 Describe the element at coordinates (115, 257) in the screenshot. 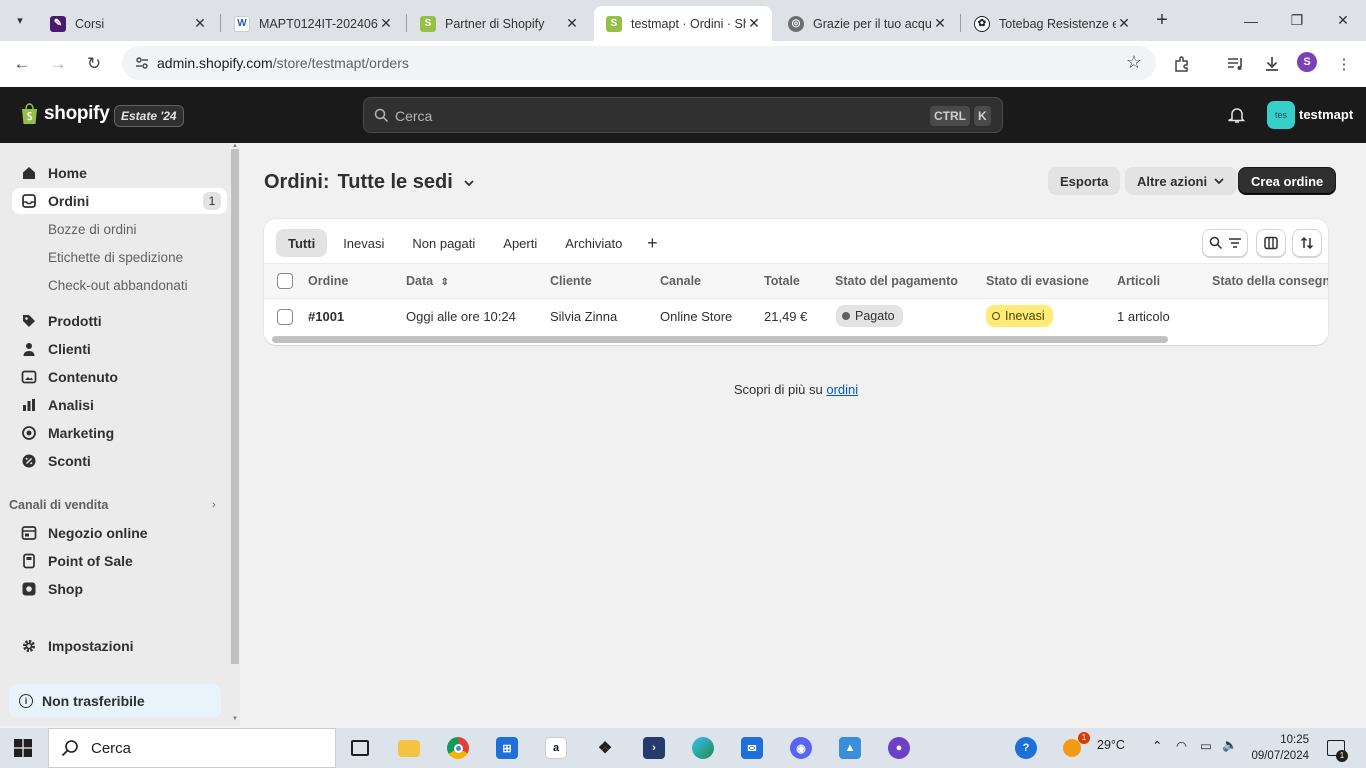

I see `sidebar-subitem-shipping-labels: Etichette di spedizione` at that location.